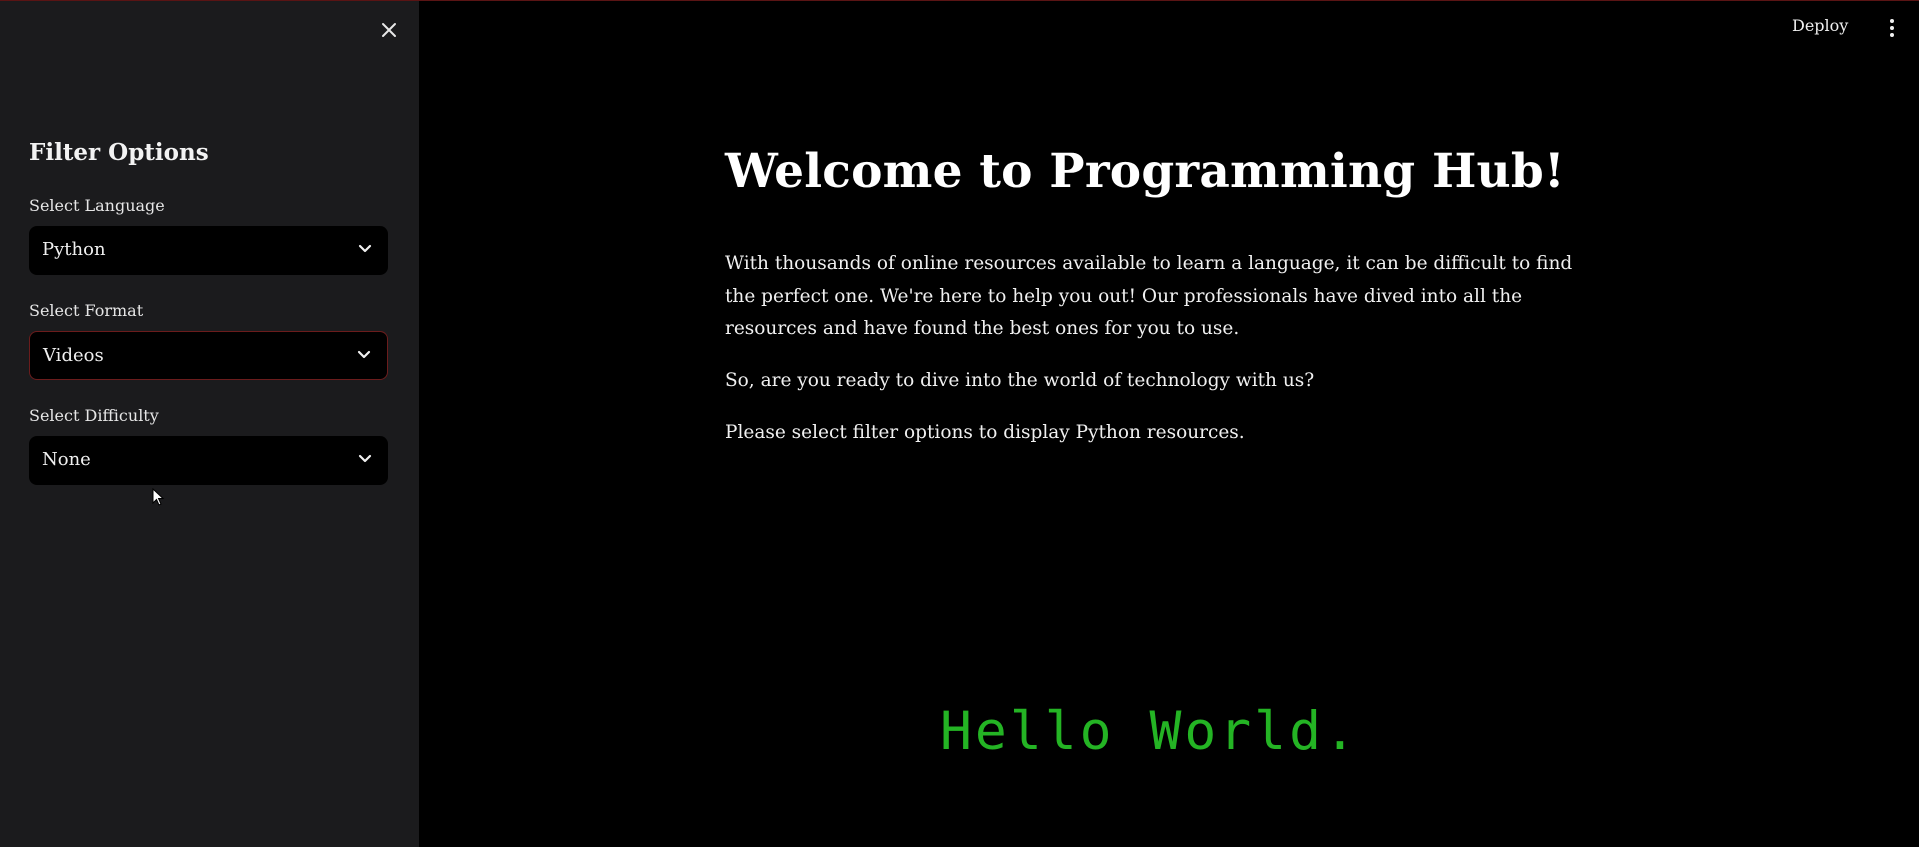  I want to click on close-sidebar-button, so click(389, 30).